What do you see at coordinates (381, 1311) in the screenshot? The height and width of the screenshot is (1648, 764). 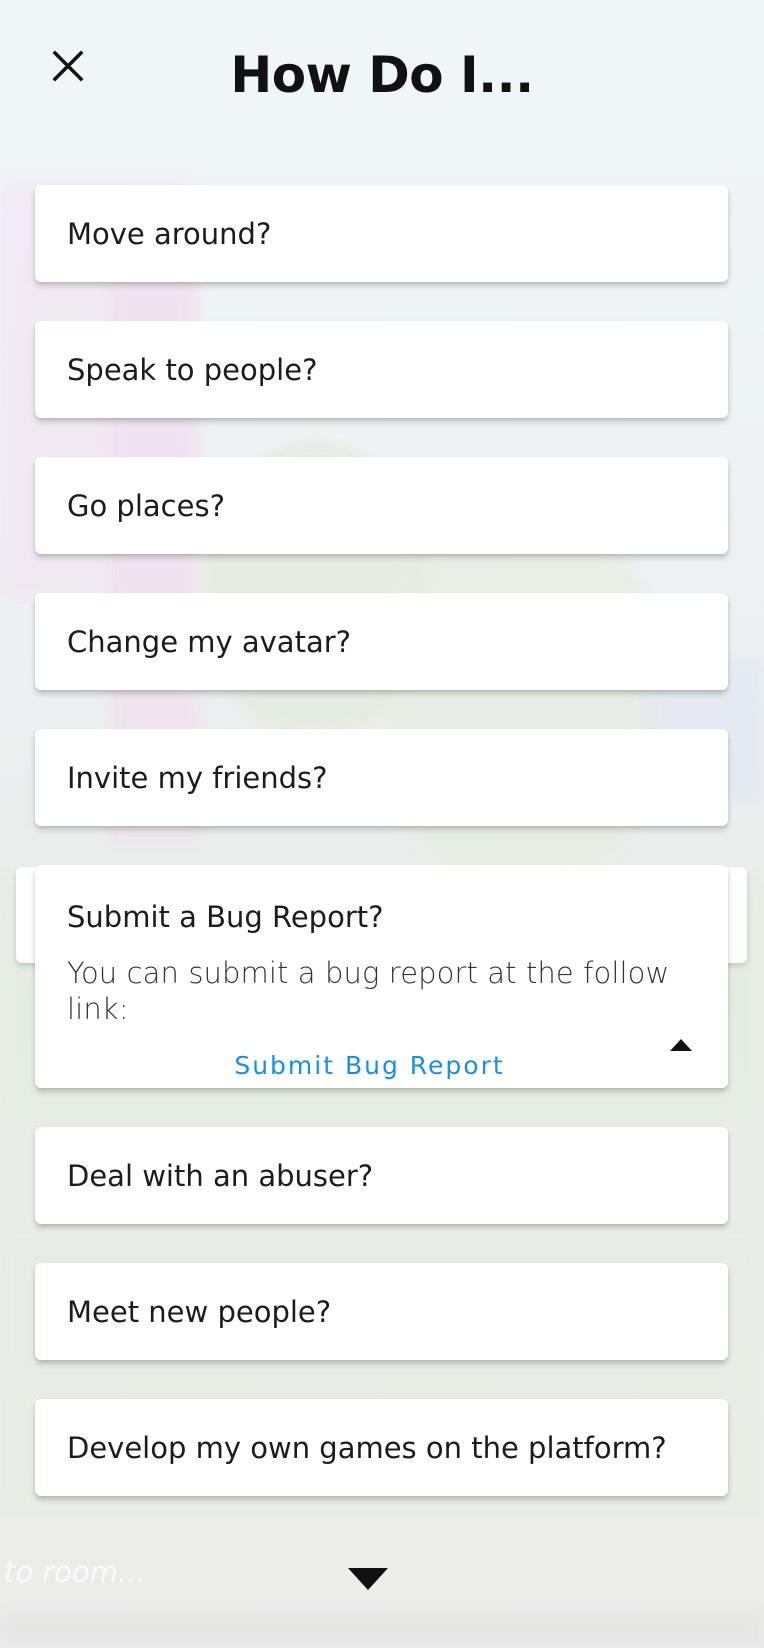 I see `faq-item-meet-new-people: Meet new people?` at bounding box center [381, 1311].